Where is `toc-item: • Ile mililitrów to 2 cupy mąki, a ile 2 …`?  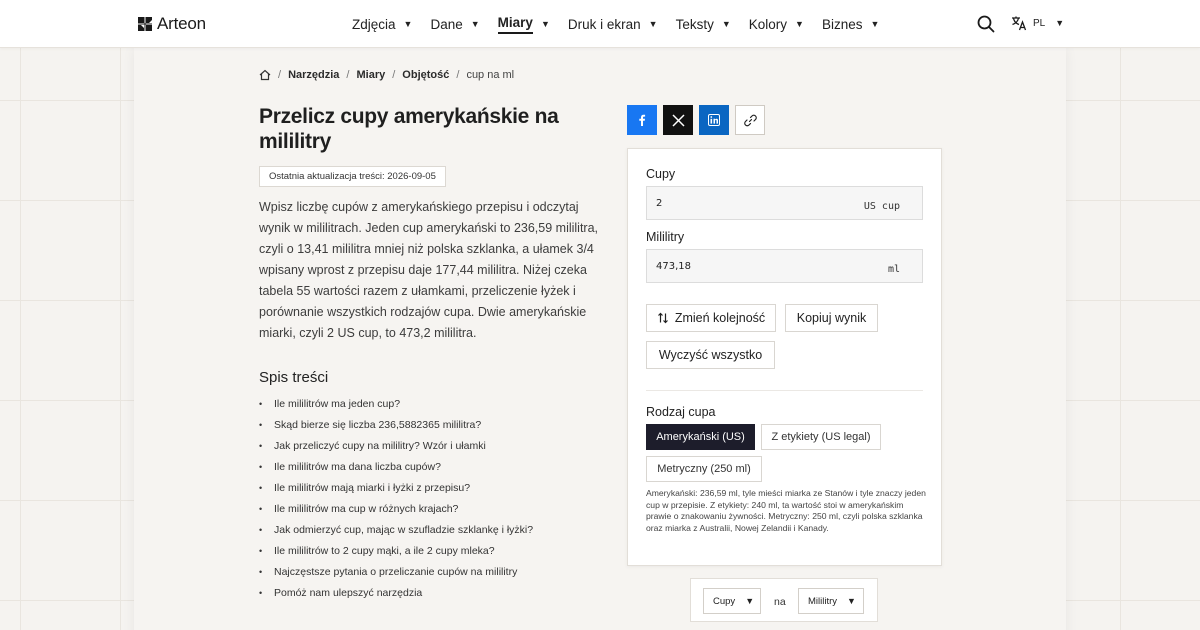
toc-item: • Ile mililitrów to 2 cupy mąki, a ile 2 … is located at coordinates (396, 554).